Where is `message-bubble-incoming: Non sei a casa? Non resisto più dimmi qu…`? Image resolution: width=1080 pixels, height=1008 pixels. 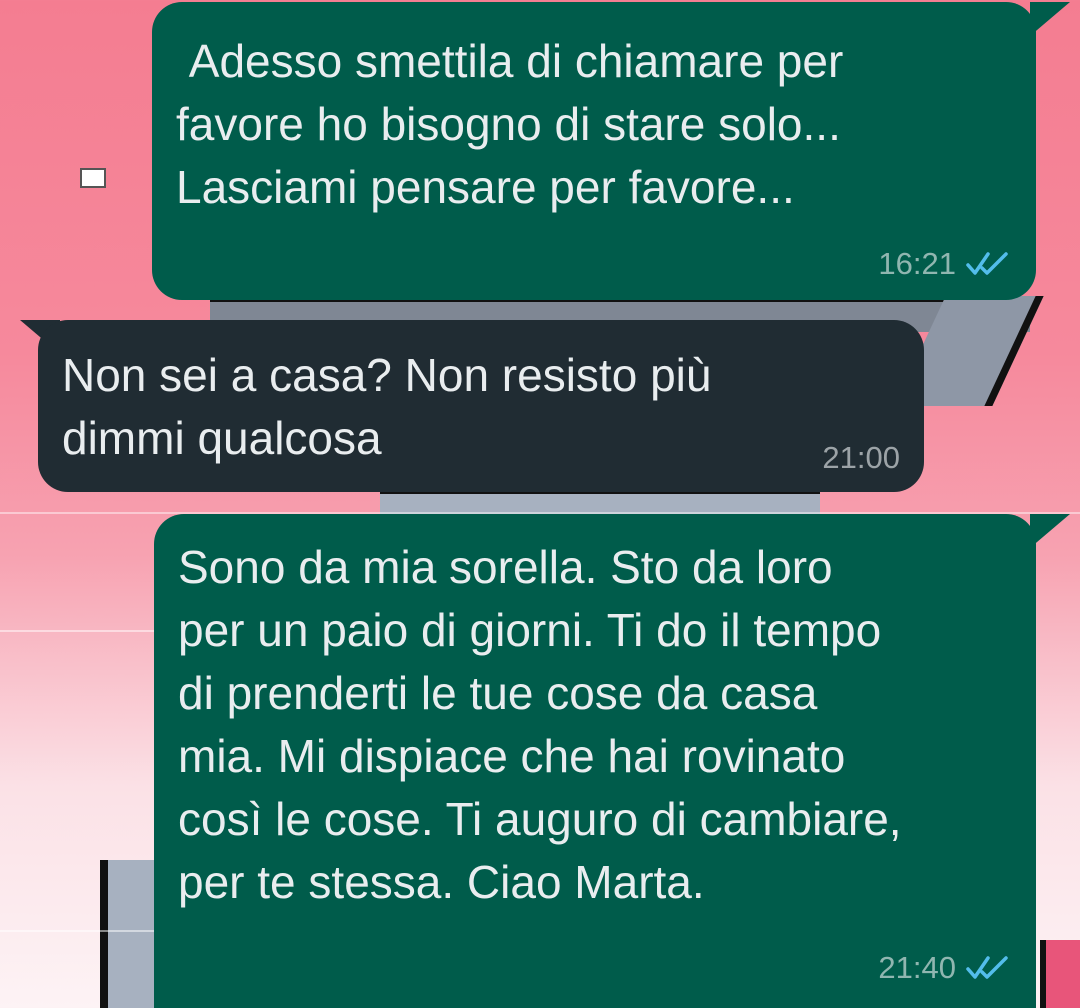
message-bubble-incoming: Non sei a casa? Non resisto più dimmi qu… is located at coordinates (481, 406).